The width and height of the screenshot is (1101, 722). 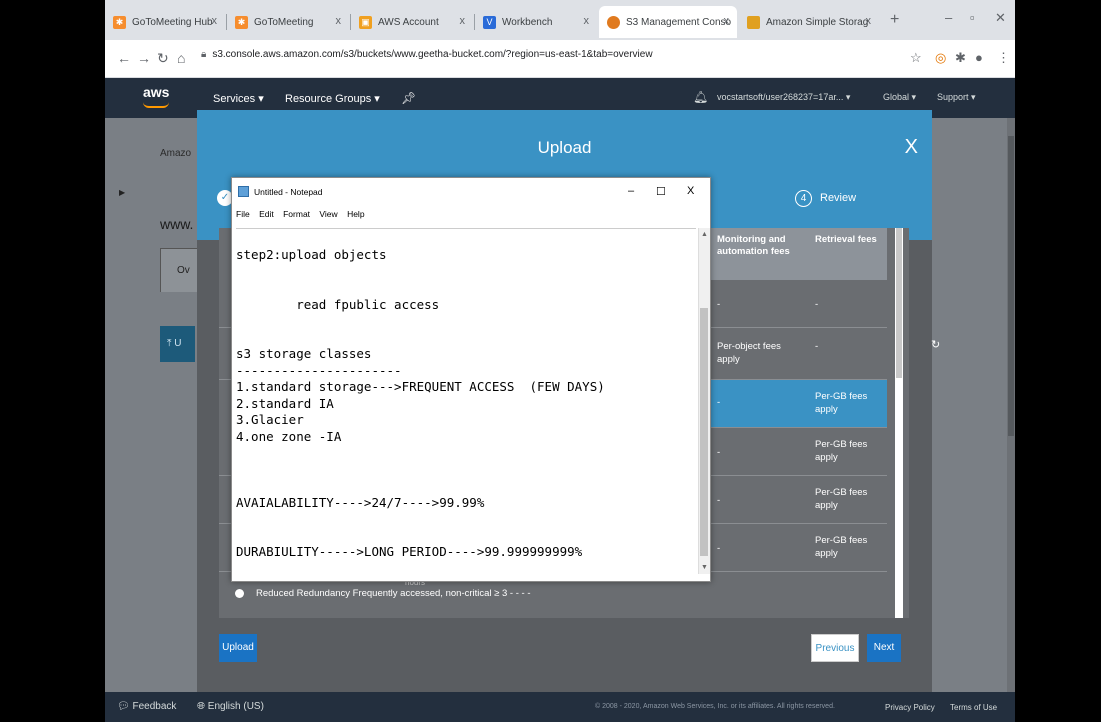 I want to click on back-arrow-icon: ←, so click(x=124, y=58).